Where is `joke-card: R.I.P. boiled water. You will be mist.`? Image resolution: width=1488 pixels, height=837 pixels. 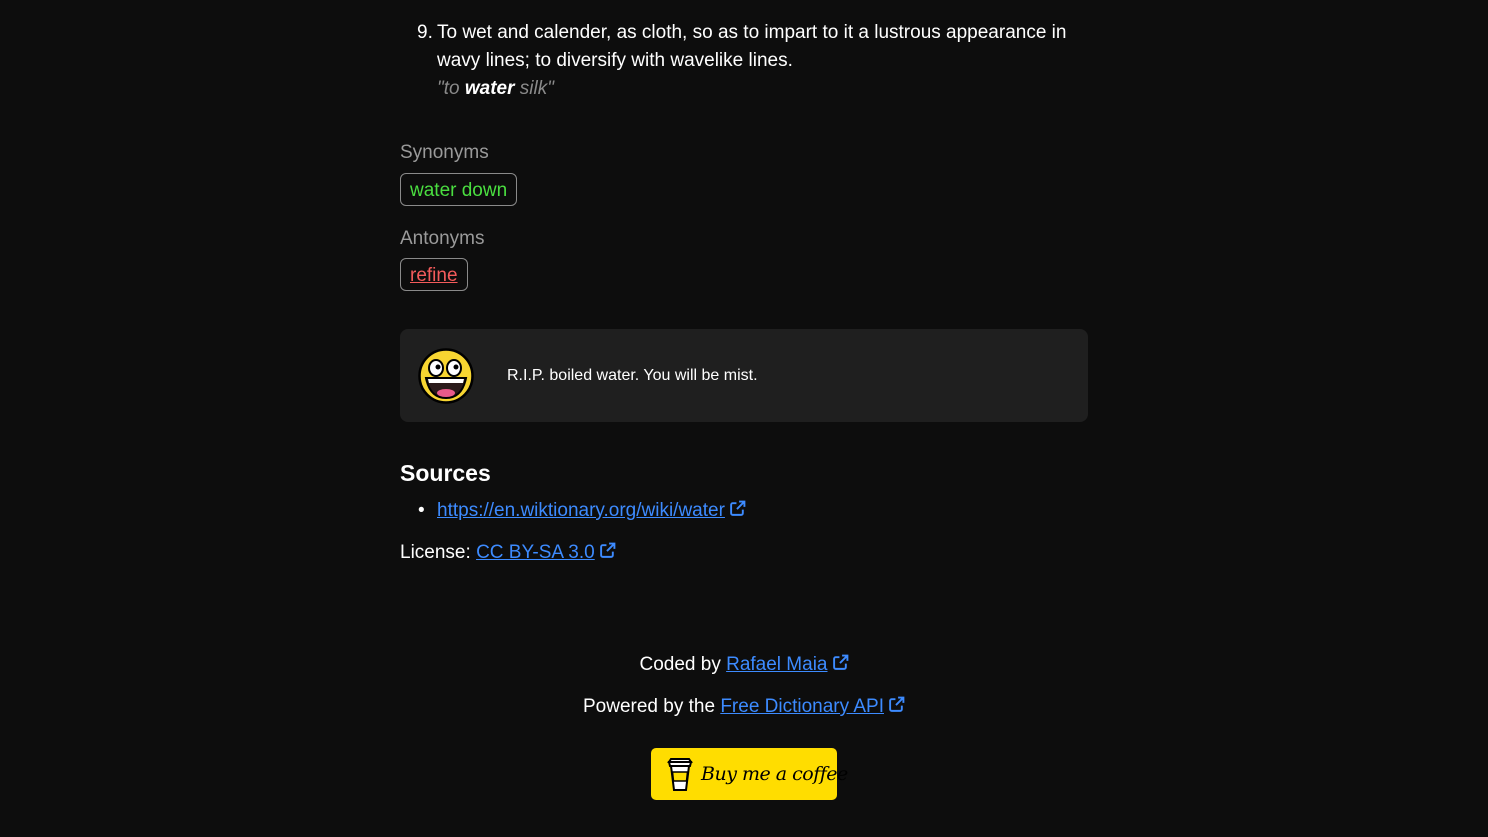 joke-card: R.I.P. boiled water. You will be mist. is located at coordinates (744, 375).